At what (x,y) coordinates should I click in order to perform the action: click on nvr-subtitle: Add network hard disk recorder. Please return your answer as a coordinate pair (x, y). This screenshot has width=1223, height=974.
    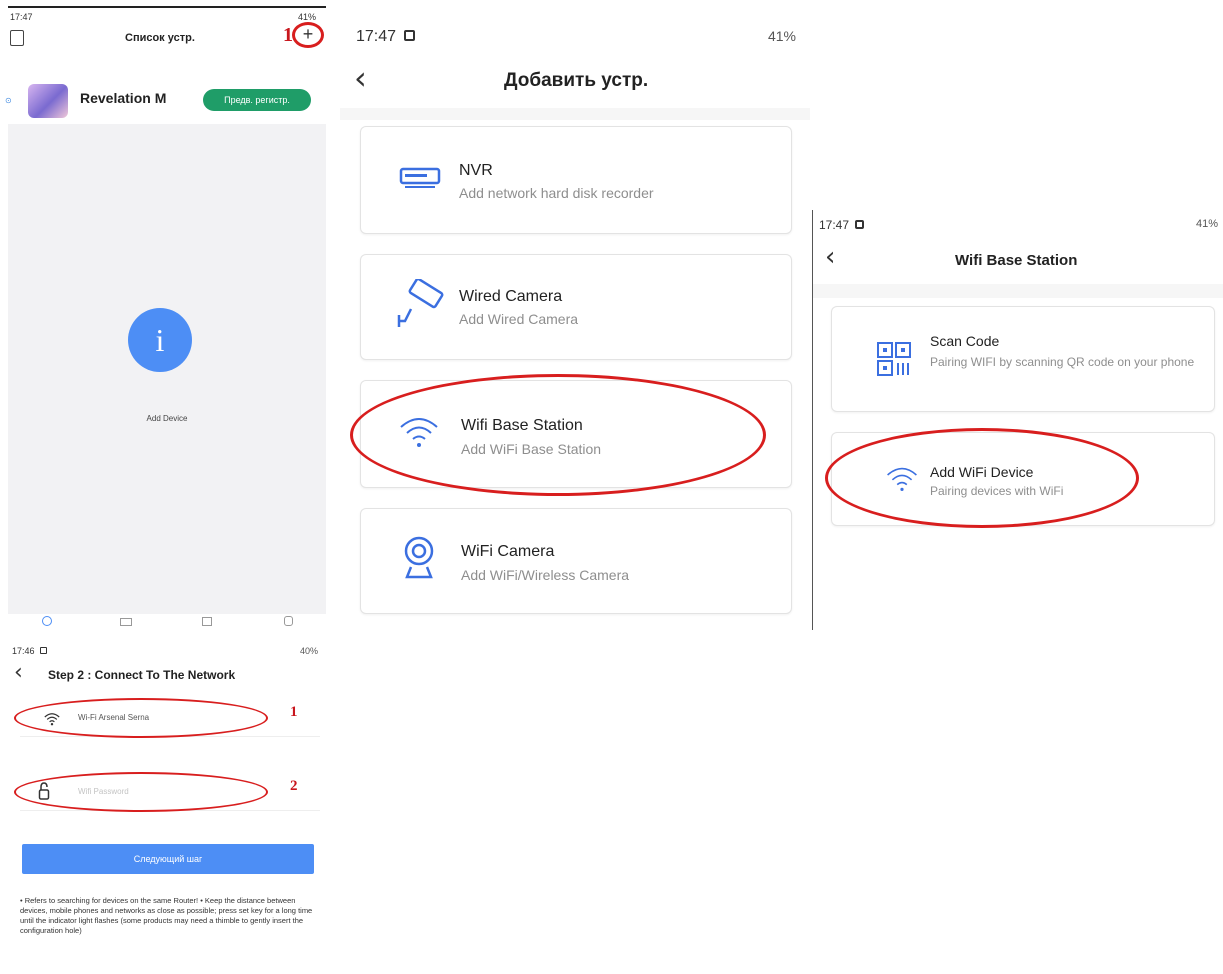
    Looking at the image, I should click on (556, 193).